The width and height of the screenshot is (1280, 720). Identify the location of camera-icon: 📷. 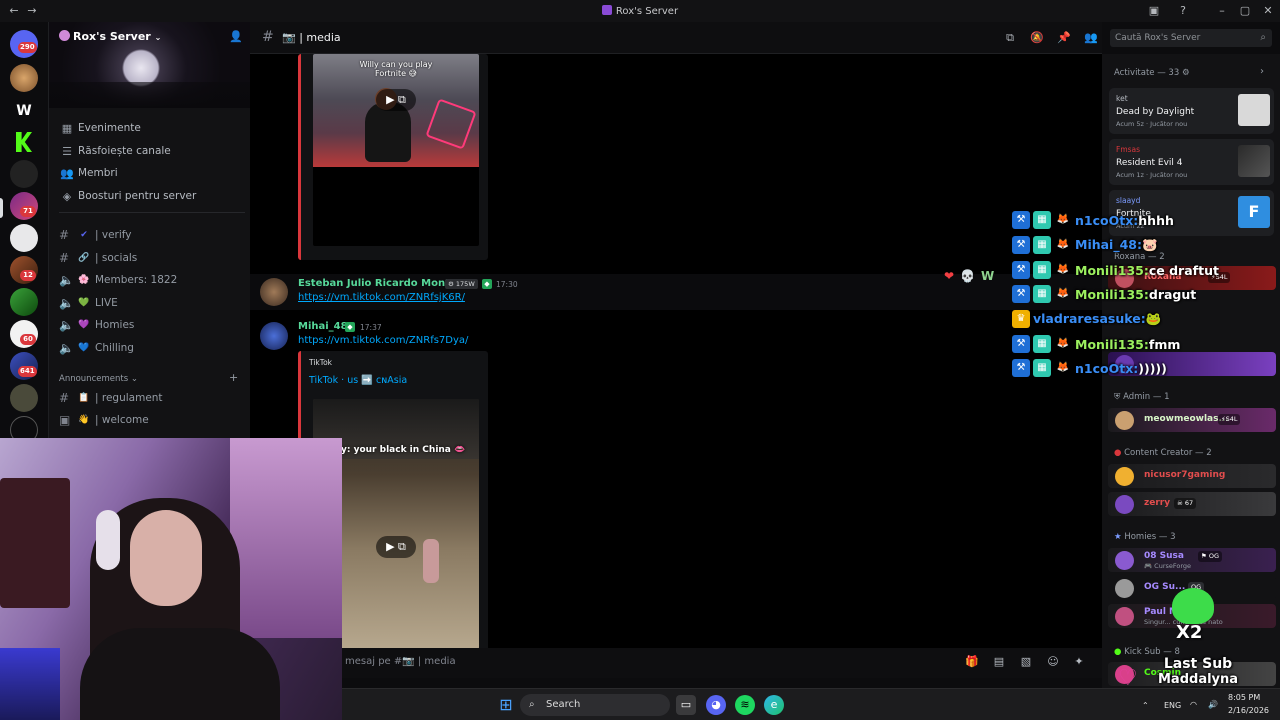
(289, 37).